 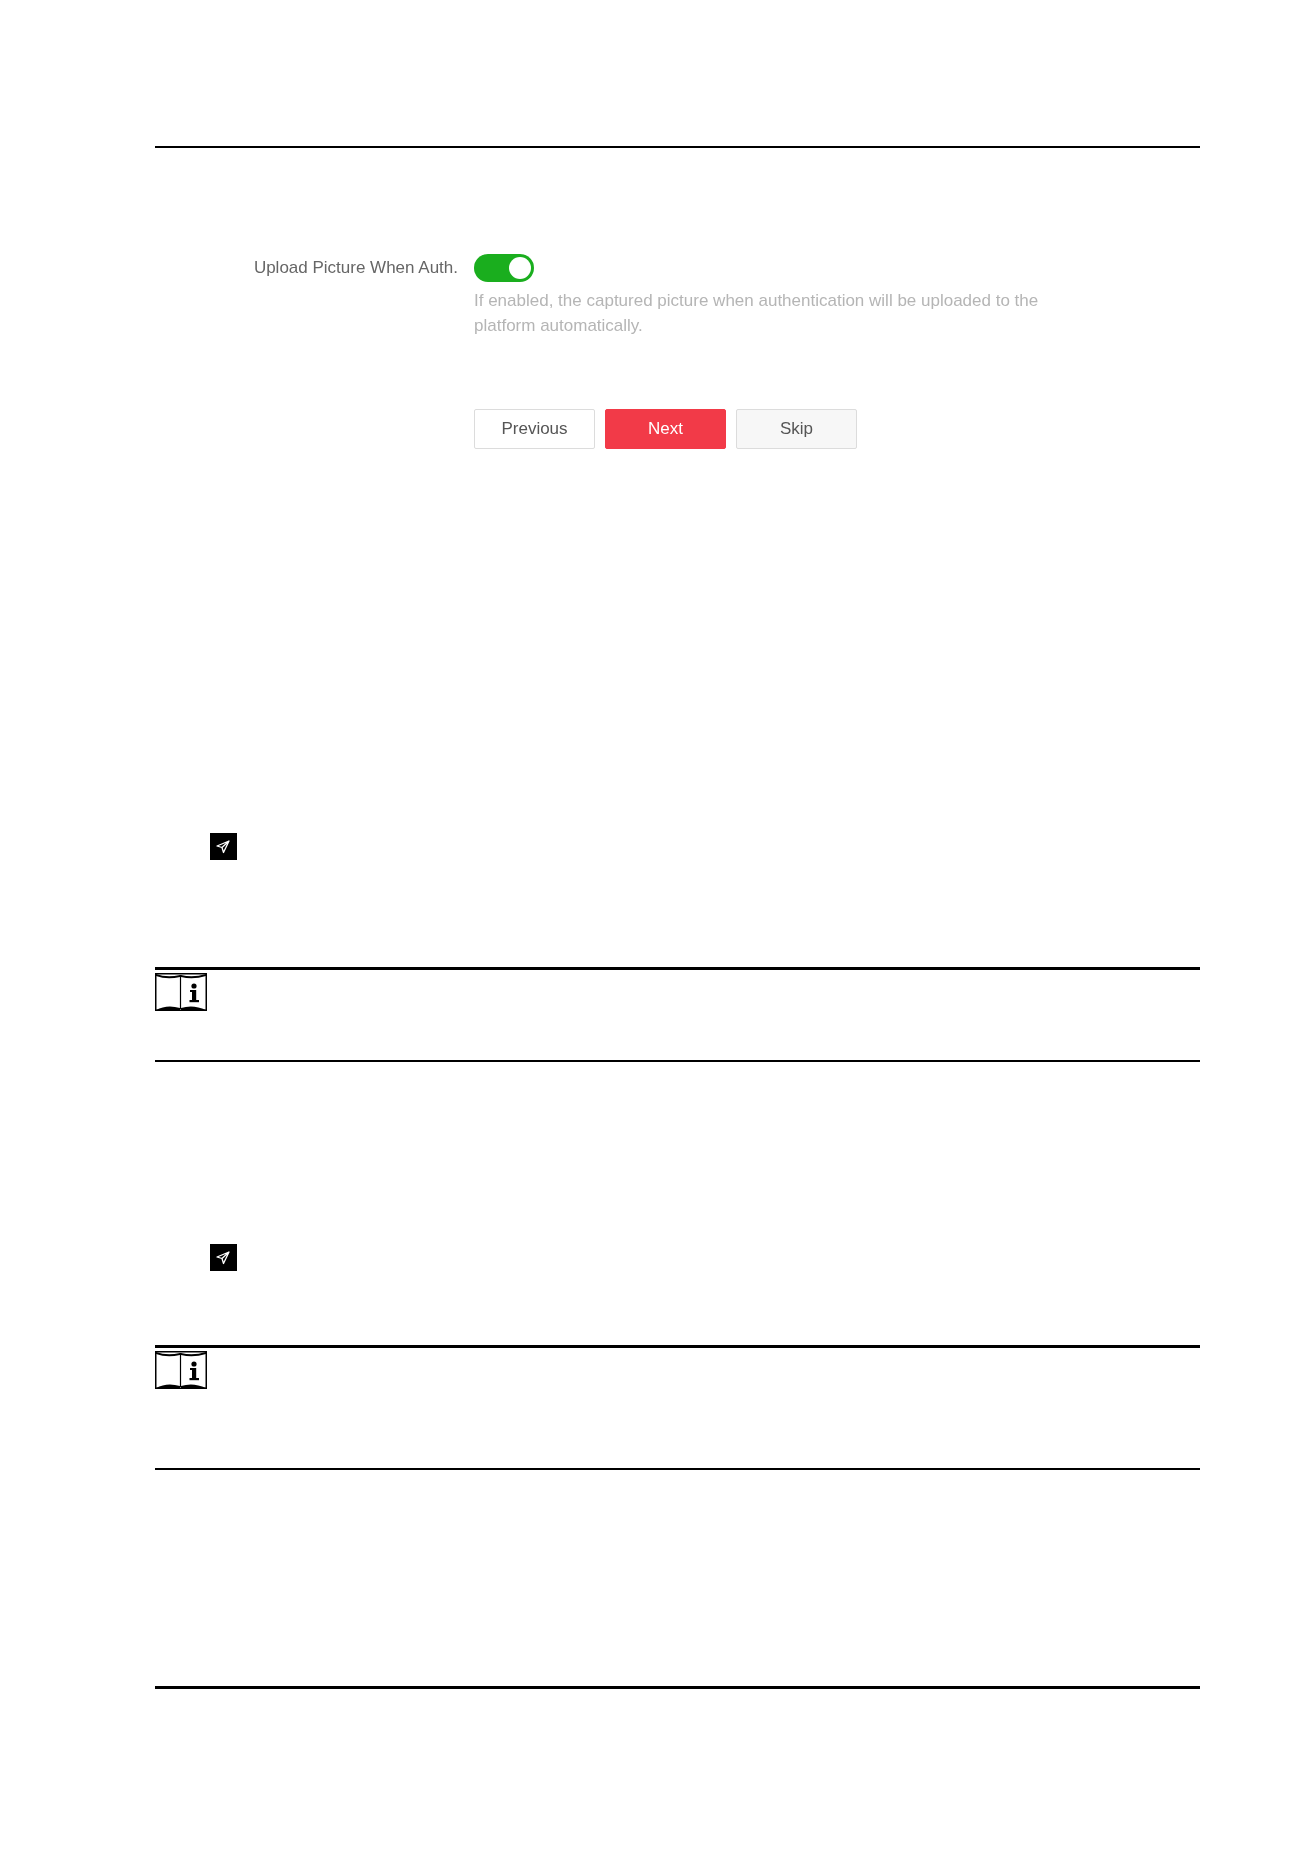 What do you see at coordinates (665, 429) in the screenshot?
I see `primary-button: Next` at bounding box center [665, 429].